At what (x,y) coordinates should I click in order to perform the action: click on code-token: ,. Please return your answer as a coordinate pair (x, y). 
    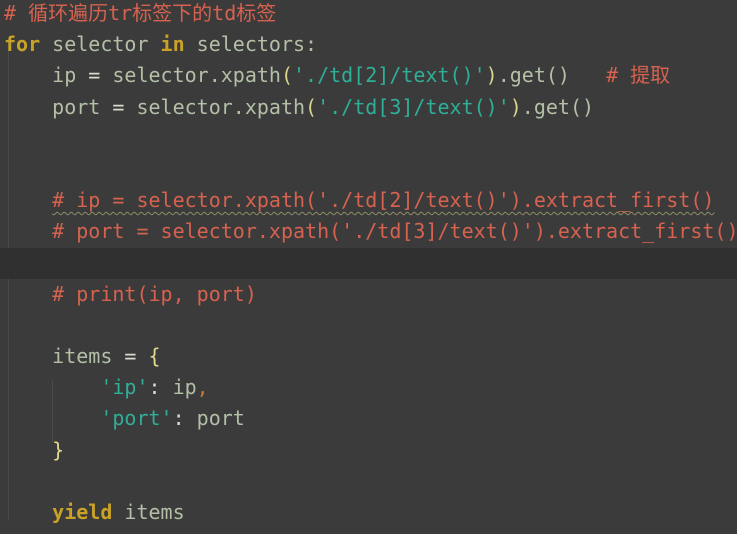
    Looking at the image, I should click on (202, 387).